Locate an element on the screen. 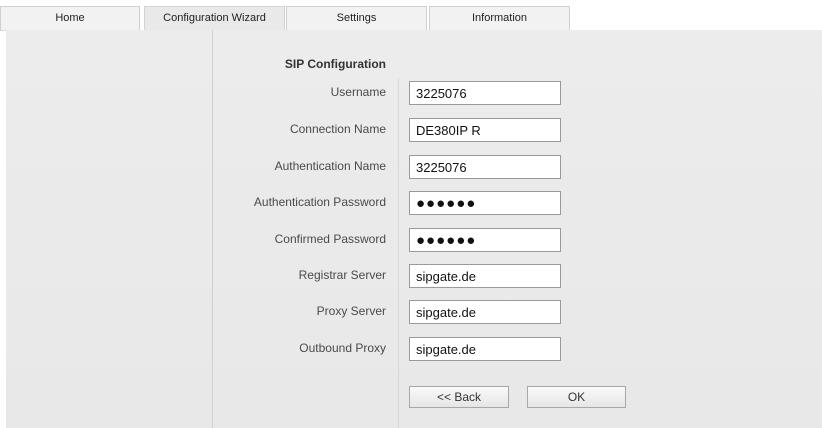  connection-name-input is located at coordinates (485, 130).